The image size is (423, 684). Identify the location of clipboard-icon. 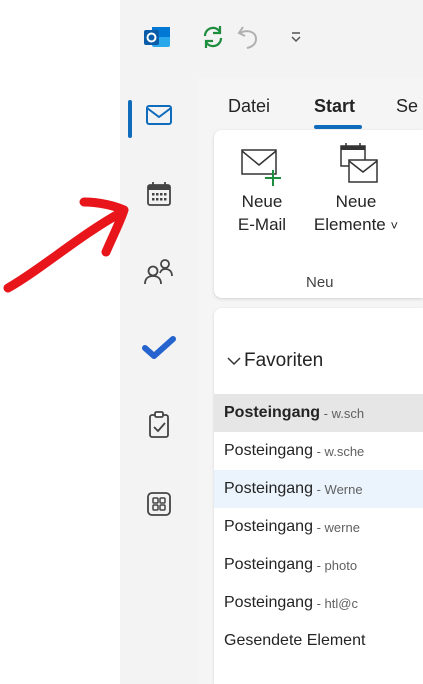
(159, 427).